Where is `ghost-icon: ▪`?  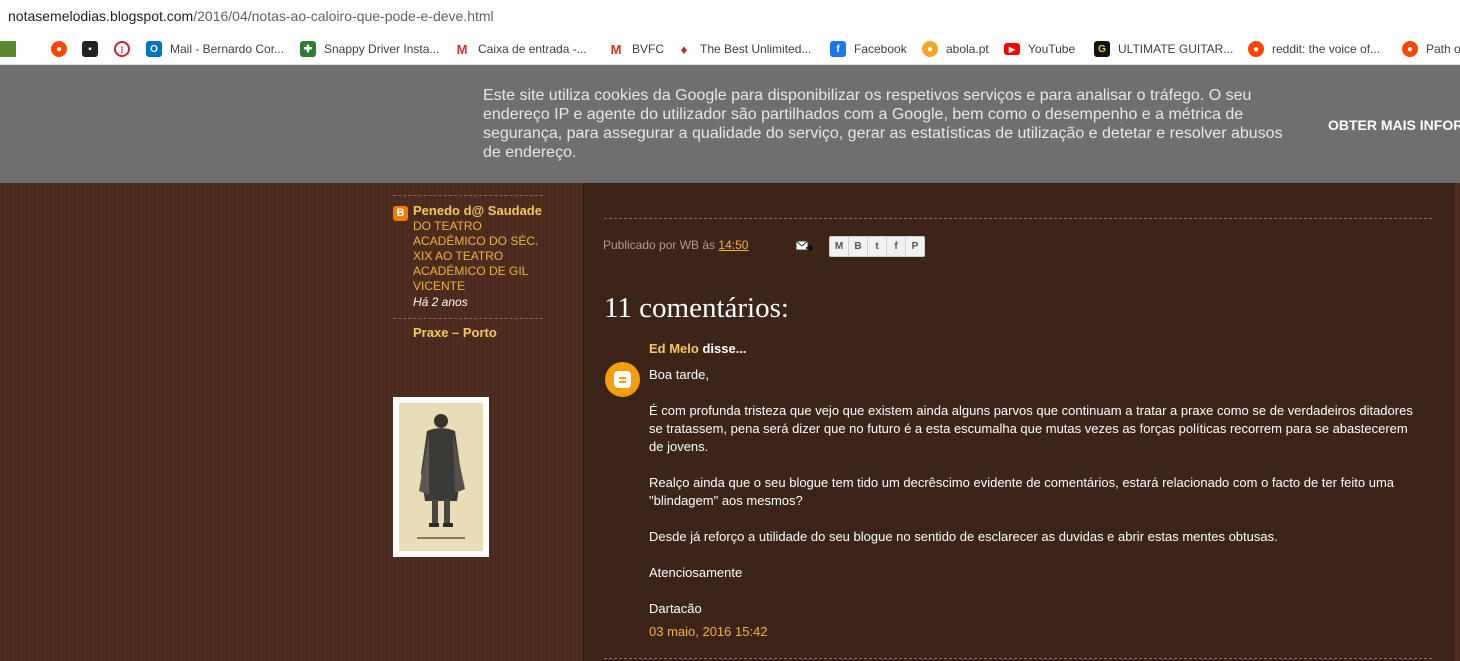
ghost-icon: ▪ is located at coordinates (90, 49).